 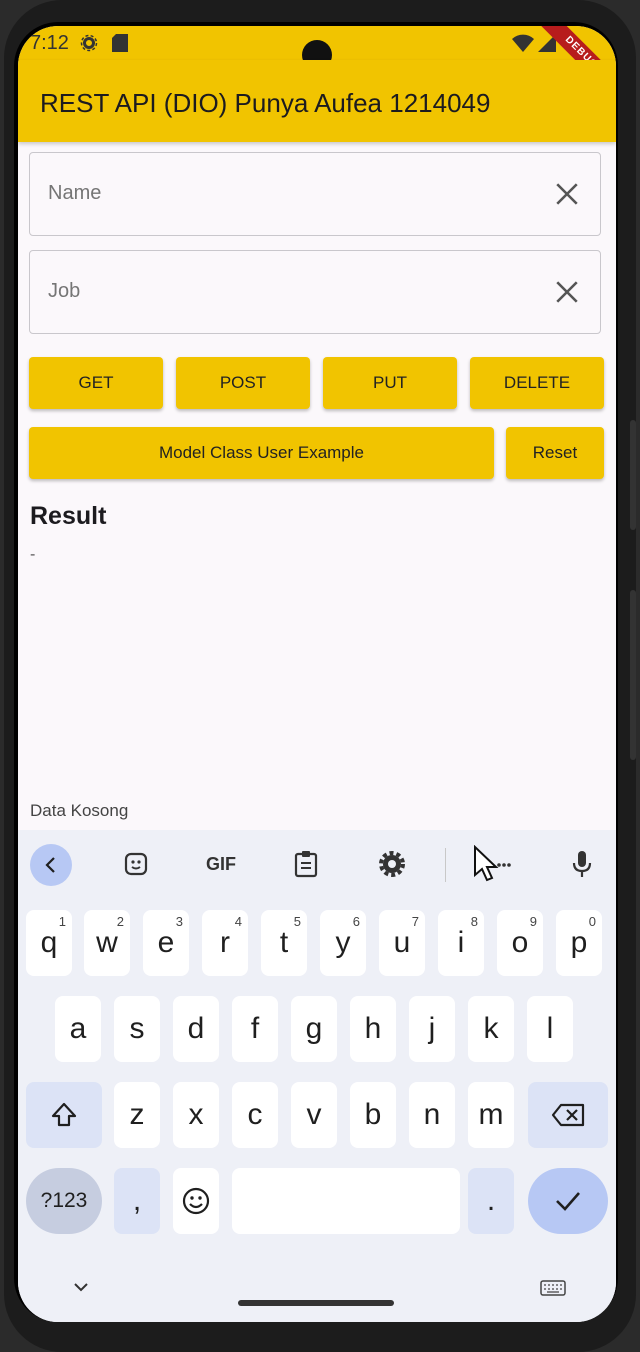 I want to click on key-label: q, so click(x=49, y=942).